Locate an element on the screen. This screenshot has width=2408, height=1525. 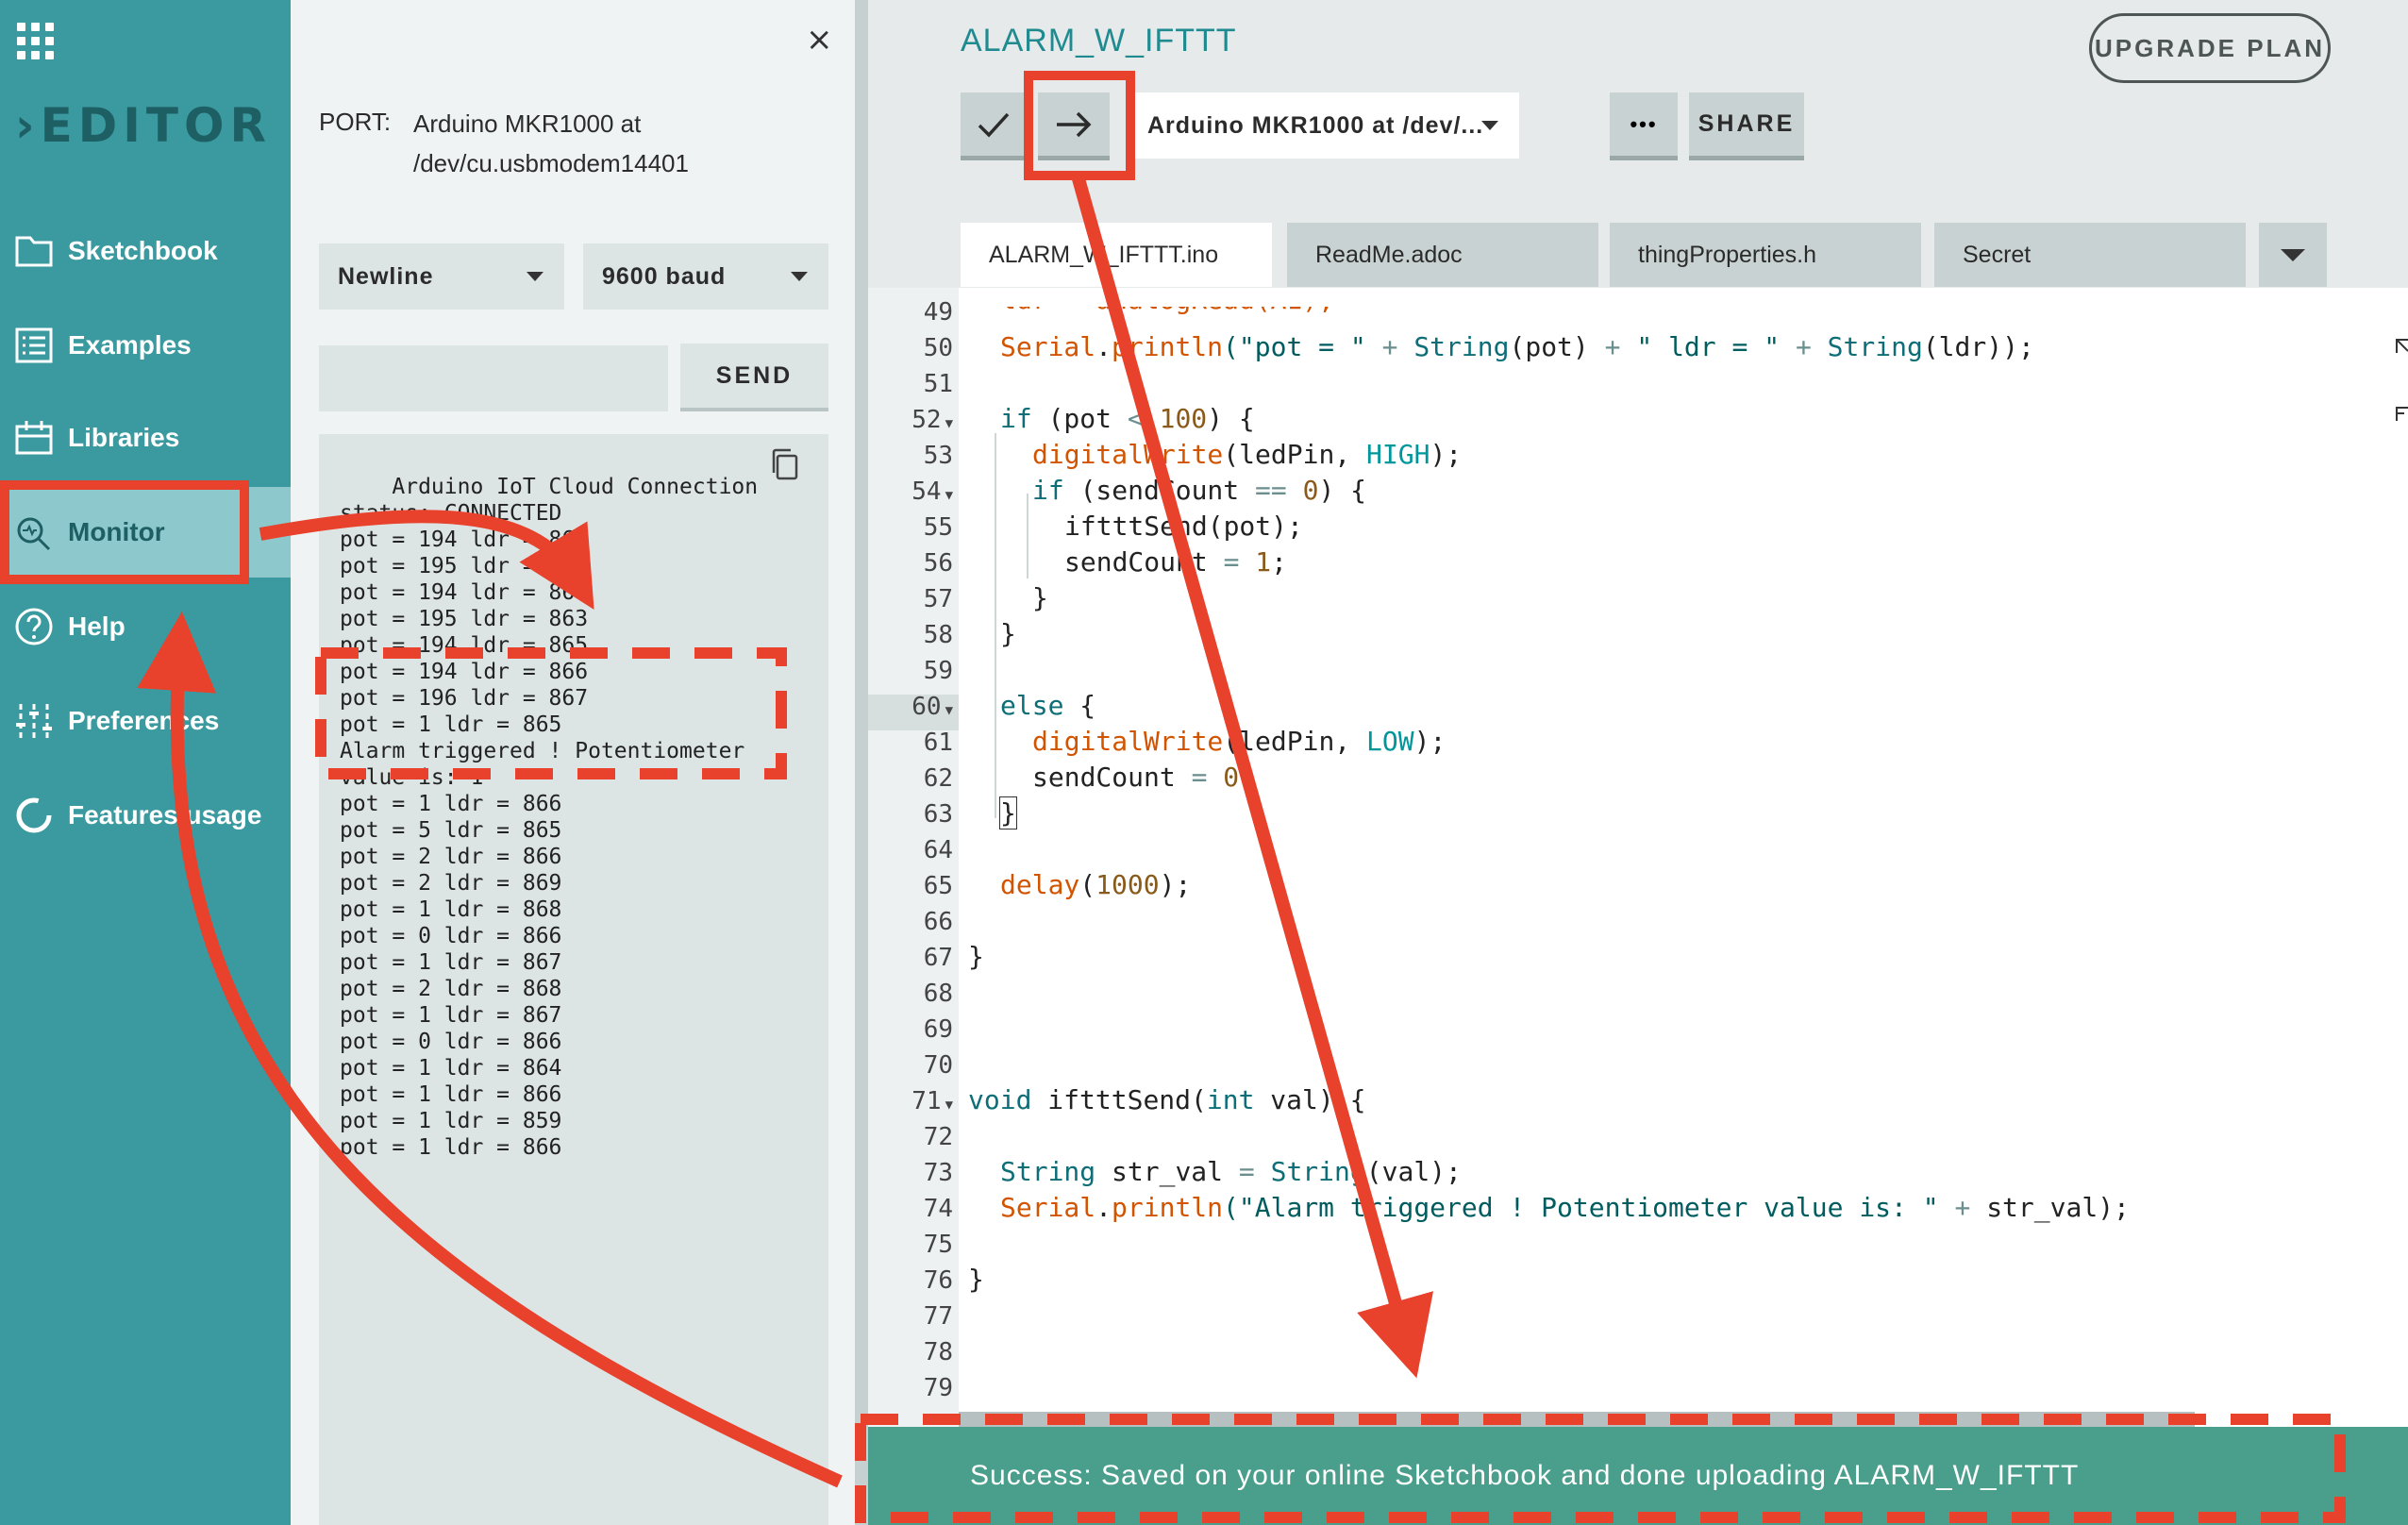
usage-ring-icon is located at coordinates (34, 815).